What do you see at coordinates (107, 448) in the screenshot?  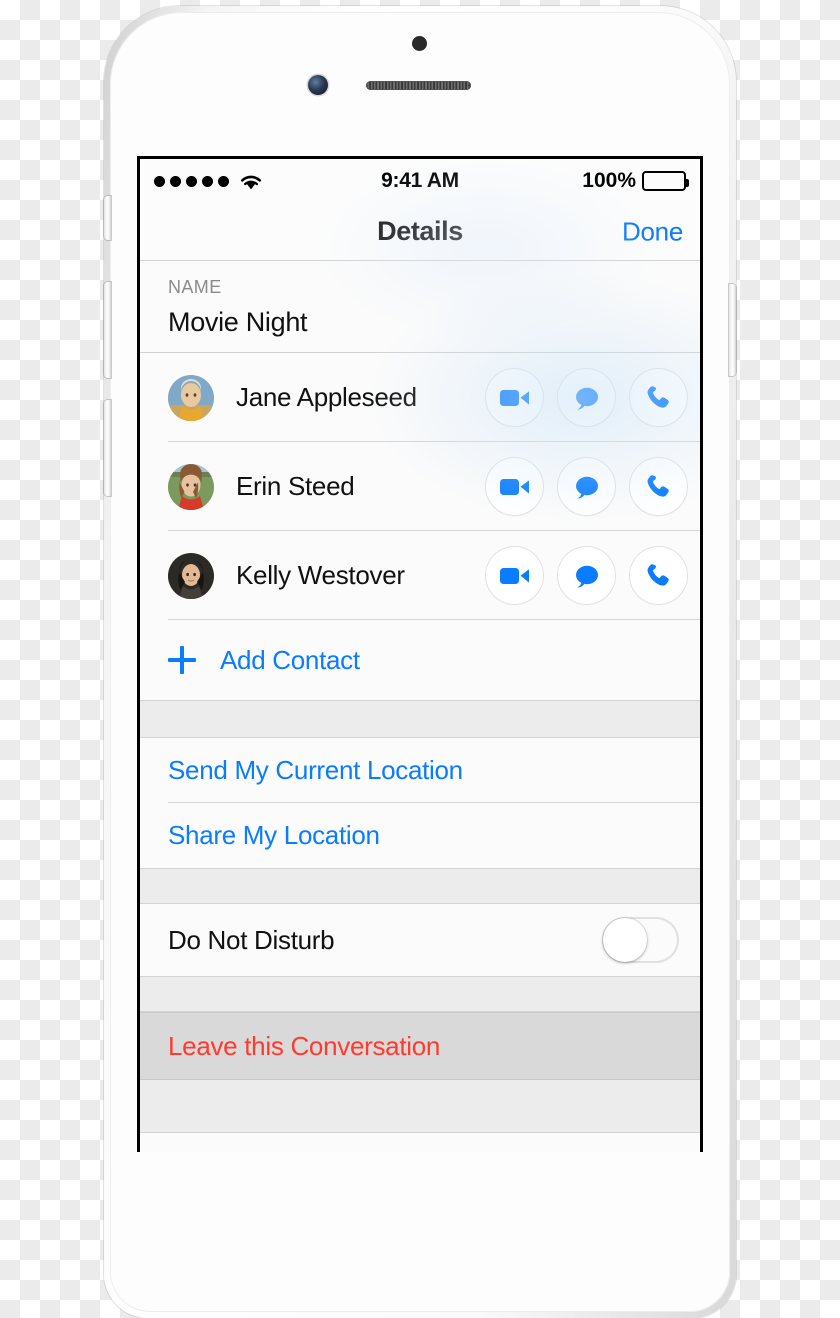 I see `volume-down-button` at bounding box center [107, 448].